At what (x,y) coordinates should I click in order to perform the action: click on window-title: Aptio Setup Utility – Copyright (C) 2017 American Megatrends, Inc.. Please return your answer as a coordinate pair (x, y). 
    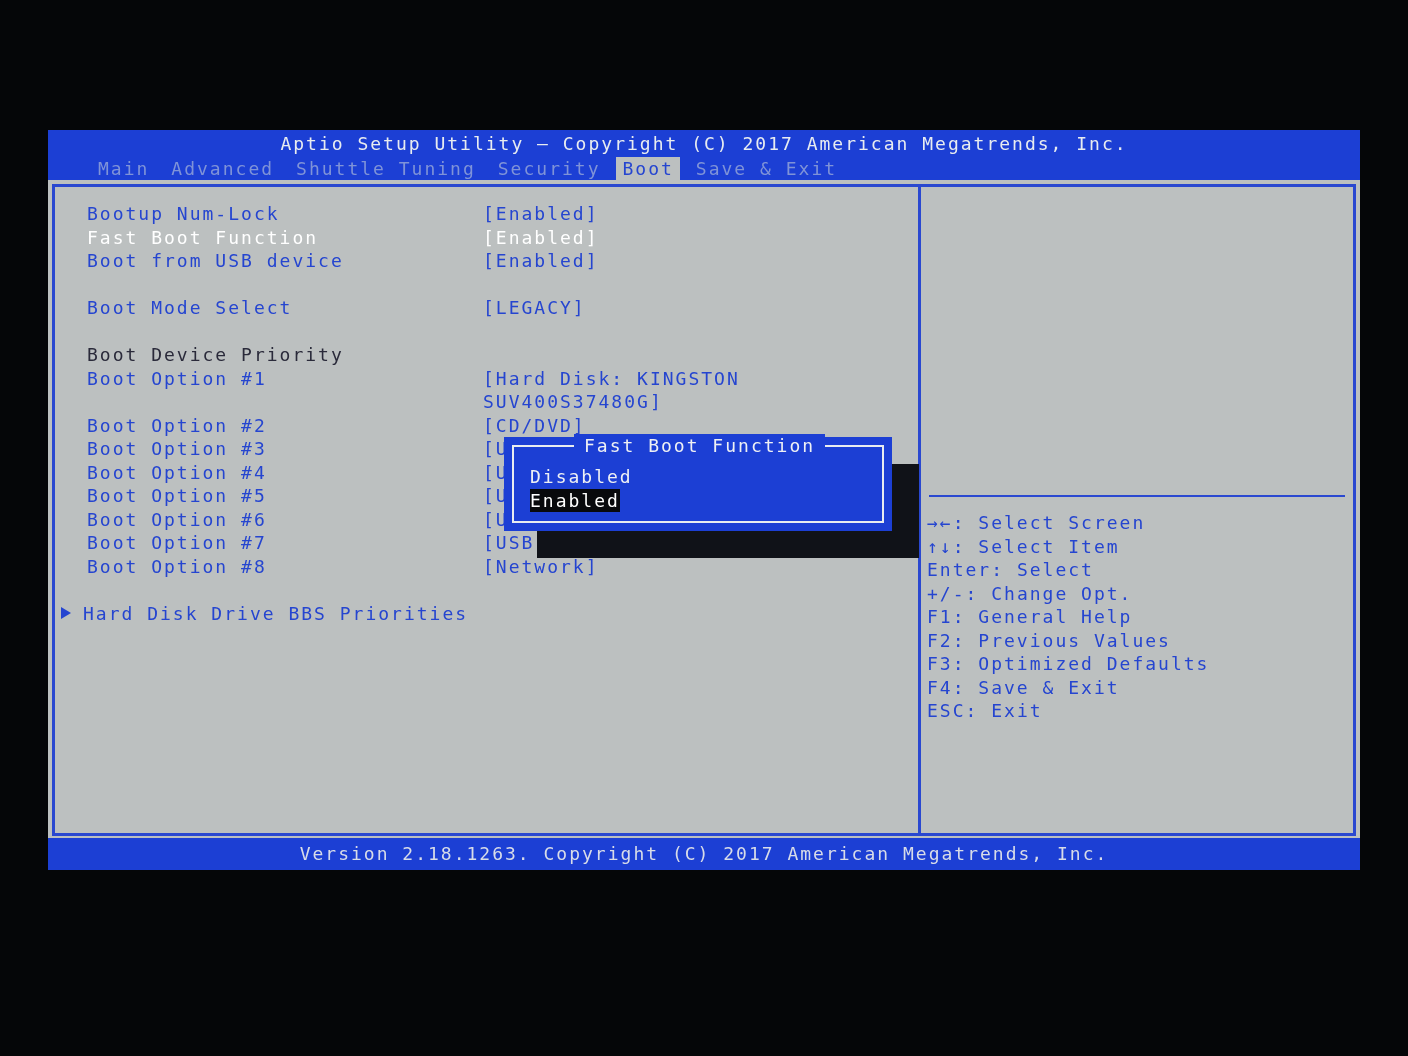
    Looking at the image, I should click on (704, 144).